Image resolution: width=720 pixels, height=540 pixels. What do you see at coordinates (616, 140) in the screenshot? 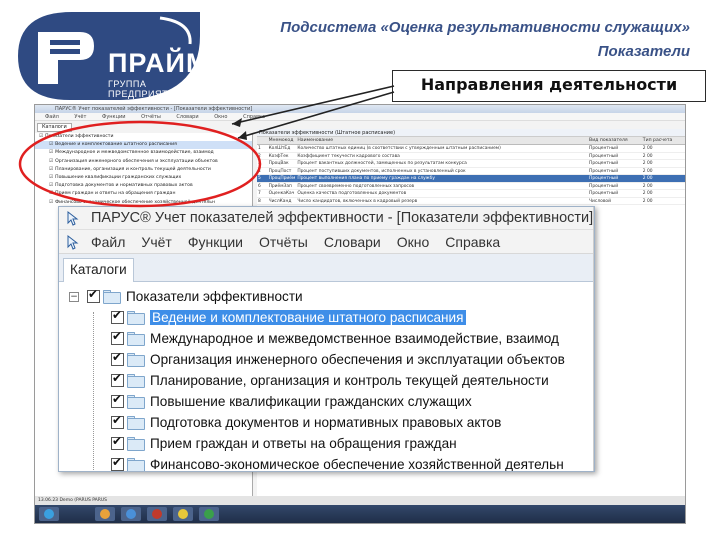
I see `bg-col-header: Вид показателя` at bounding box center [616, 140].